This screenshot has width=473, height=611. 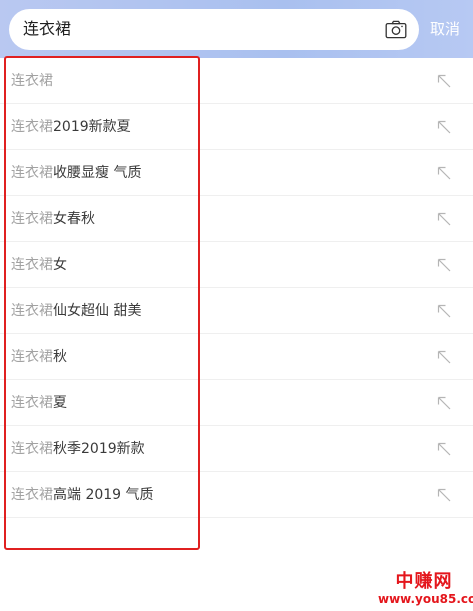 I want to click on suggestion-item: 连衣裙, so click(x=236, y=81).